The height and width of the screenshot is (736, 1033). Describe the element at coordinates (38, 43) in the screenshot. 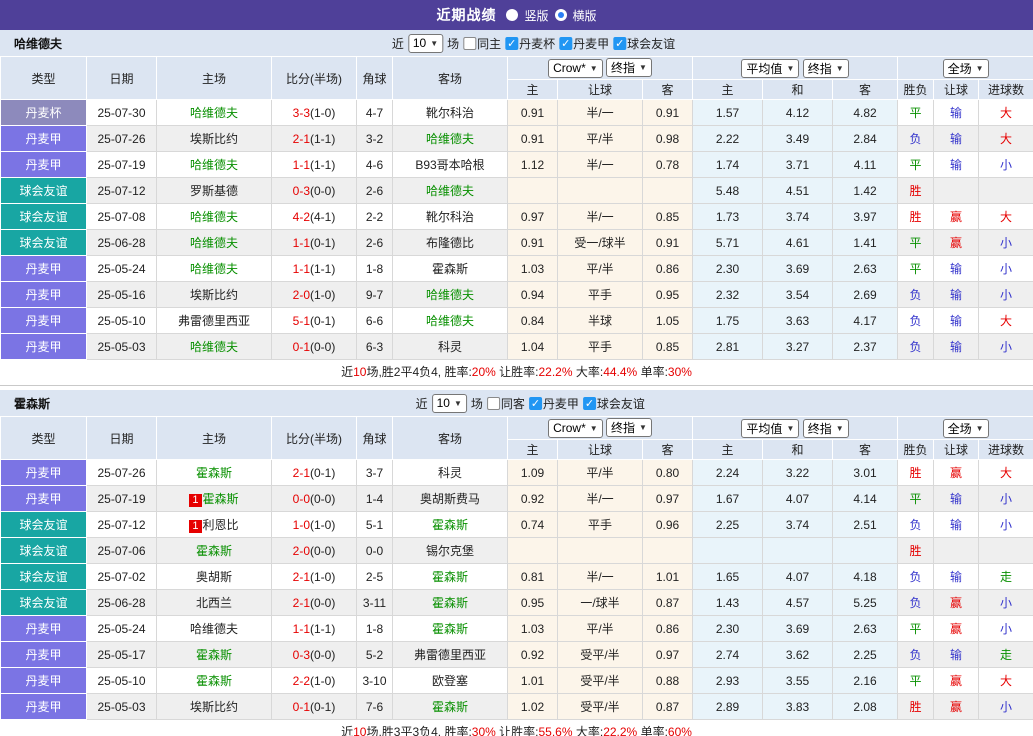

I see `team1-name: 哈维德夫` at that location.